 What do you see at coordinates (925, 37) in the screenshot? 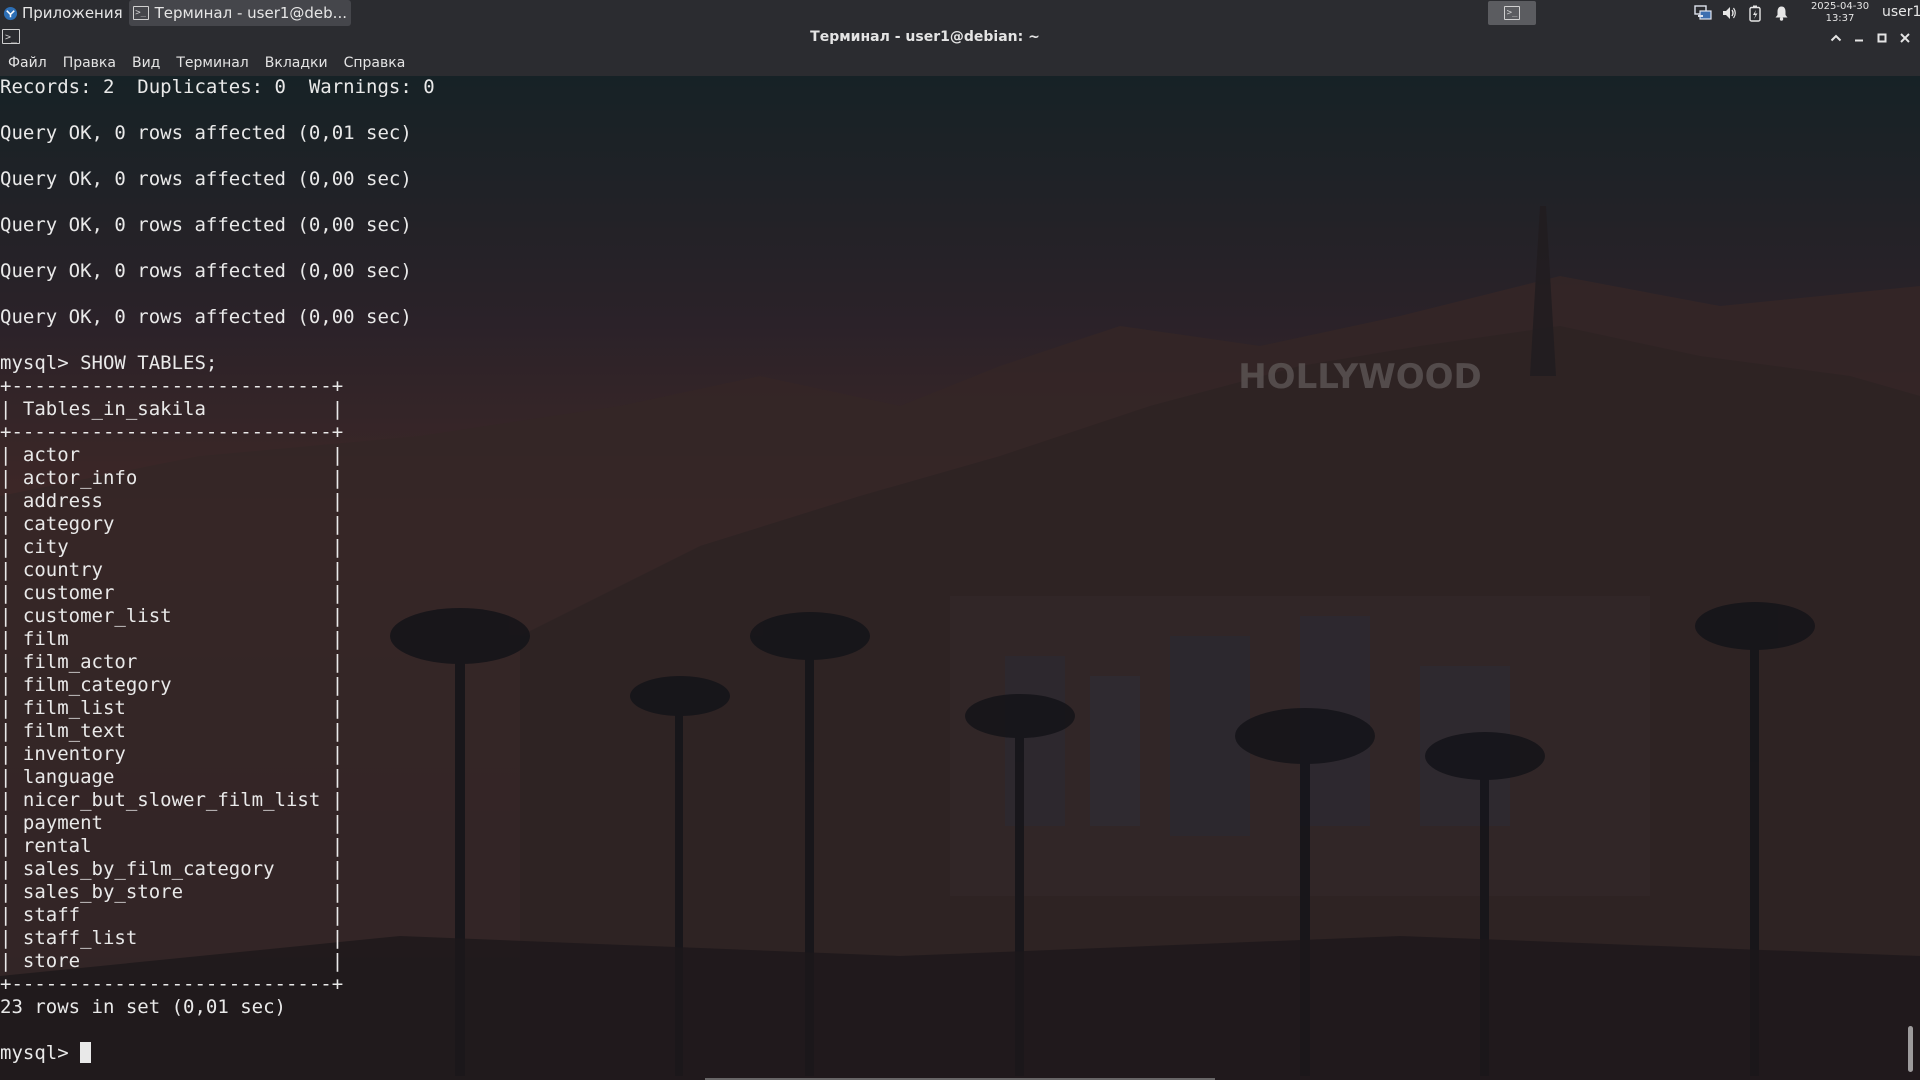
I see `window-title: Терминал - user1@debian: ~` at bounding box center [925, 37].